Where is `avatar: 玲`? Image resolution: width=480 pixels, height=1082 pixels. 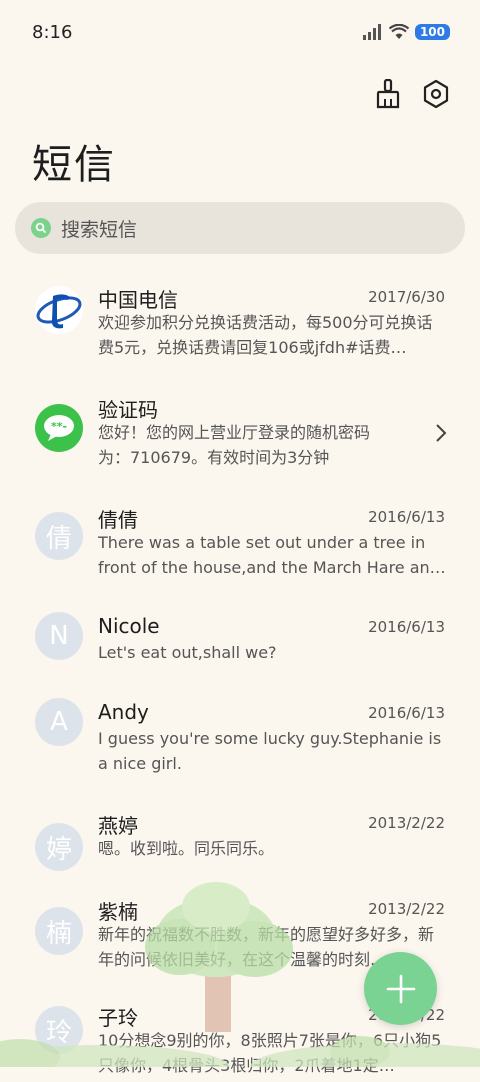
avatar: 玲 is located at coordinates (59, 1030).